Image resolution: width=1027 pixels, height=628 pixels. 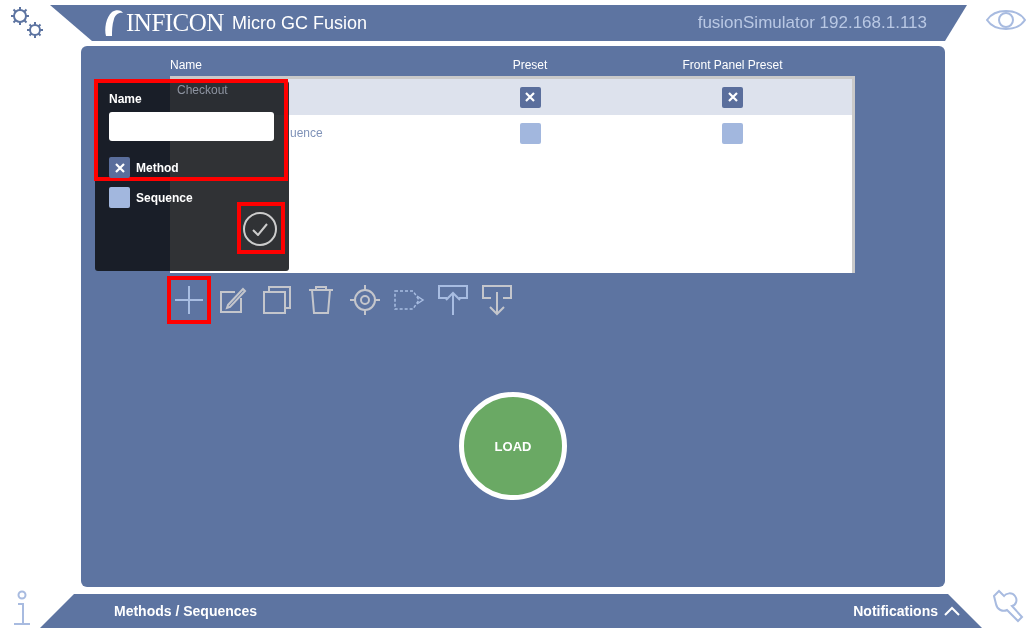 I want to click on load-button: LOAD, so click(x=513, y=446).